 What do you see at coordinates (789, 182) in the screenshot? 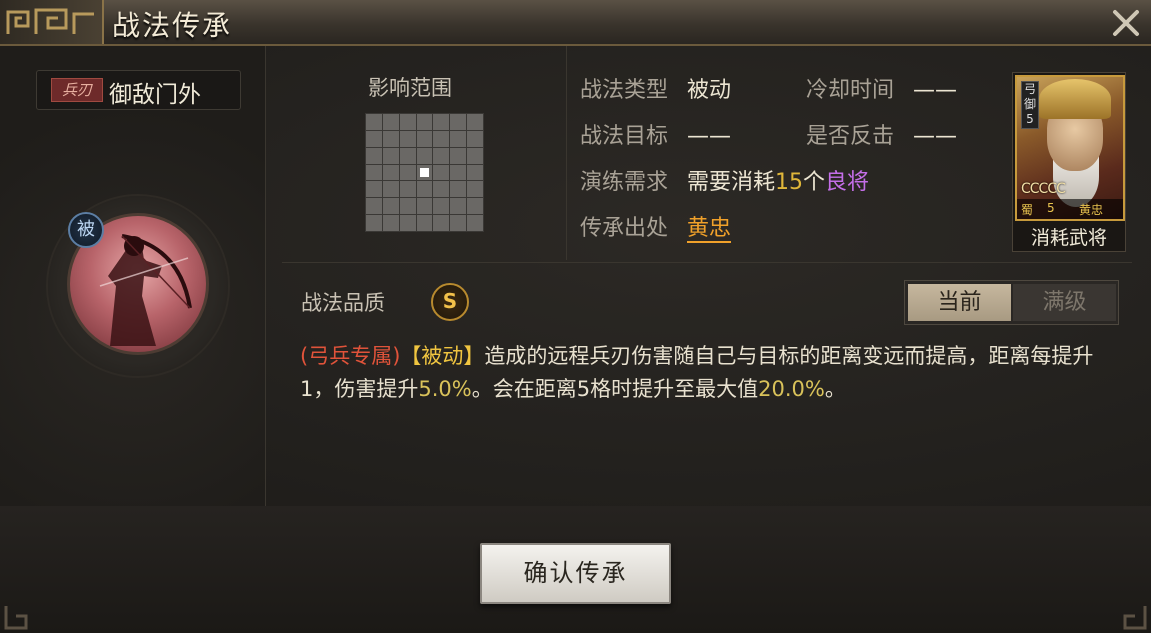
I see `requirement-count: 15` at bounding box center [789, 182].